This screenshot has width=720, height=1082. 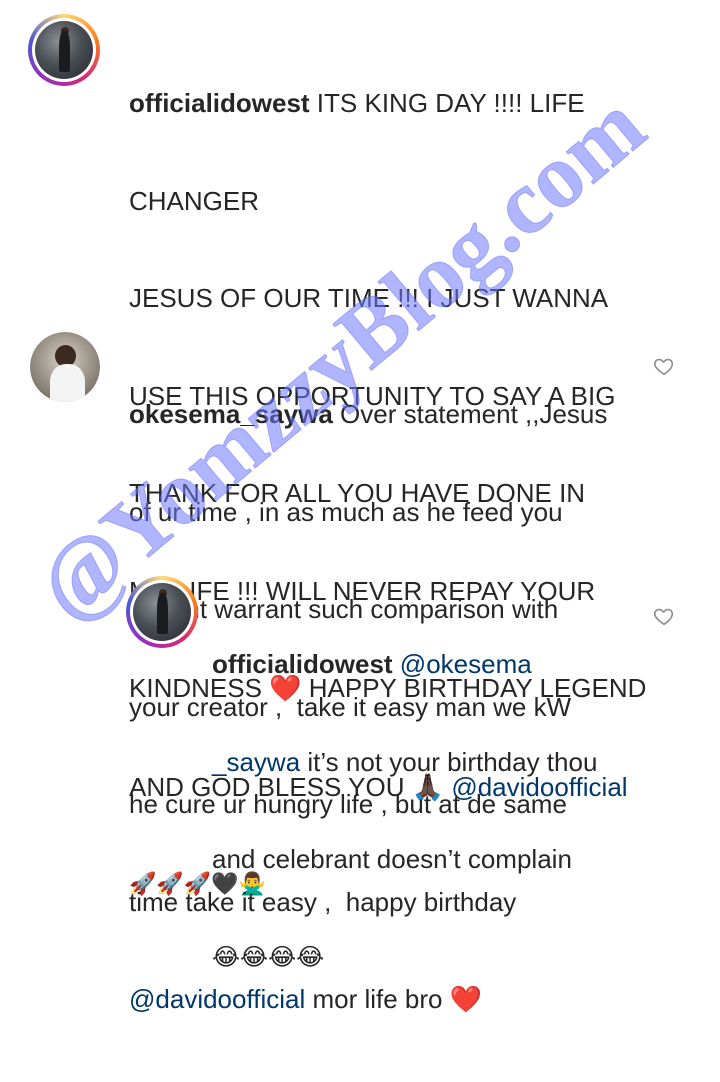 I want to click on comment-username: okesema_saywa, so click(x=231, y=414).